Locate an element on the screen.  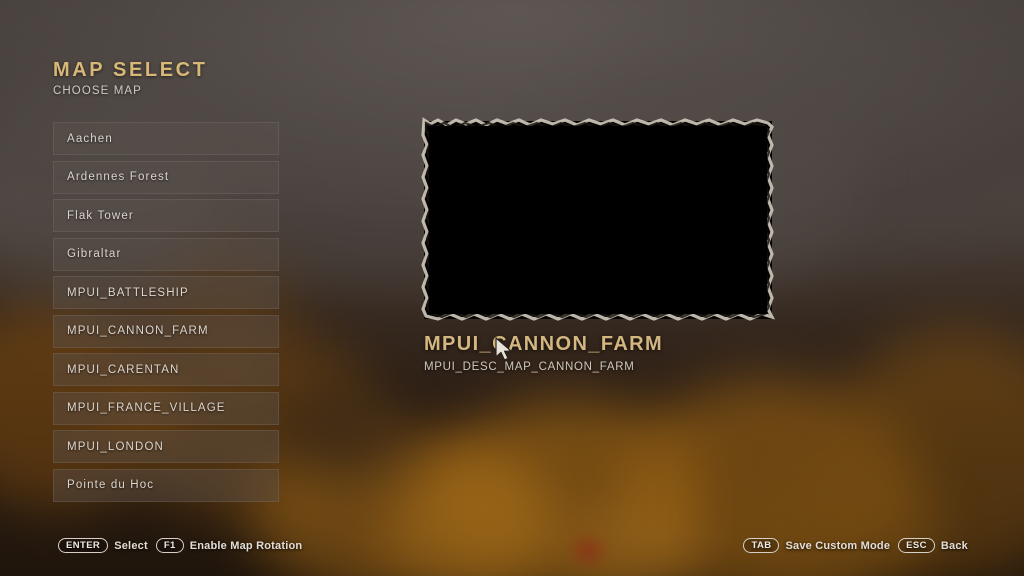
map-preview-frame is located at coordinates (598, 219).